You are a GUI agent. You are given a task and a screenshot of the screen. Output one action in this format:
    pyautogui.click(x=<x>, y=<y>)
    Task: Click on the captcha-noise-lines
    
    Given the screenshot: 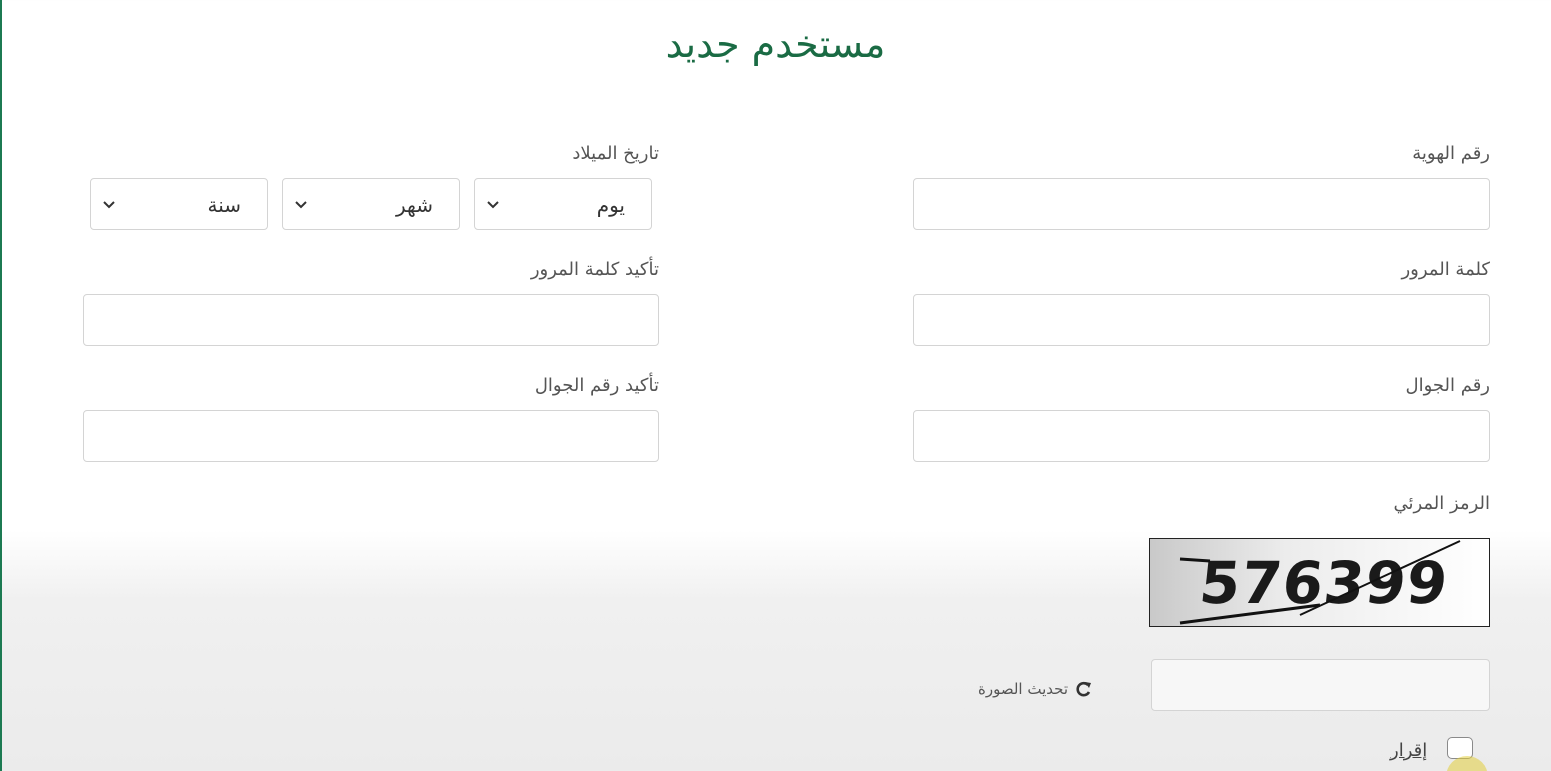 What is the action you would take?
    pyautogui.click(x=1320, y=582)
    